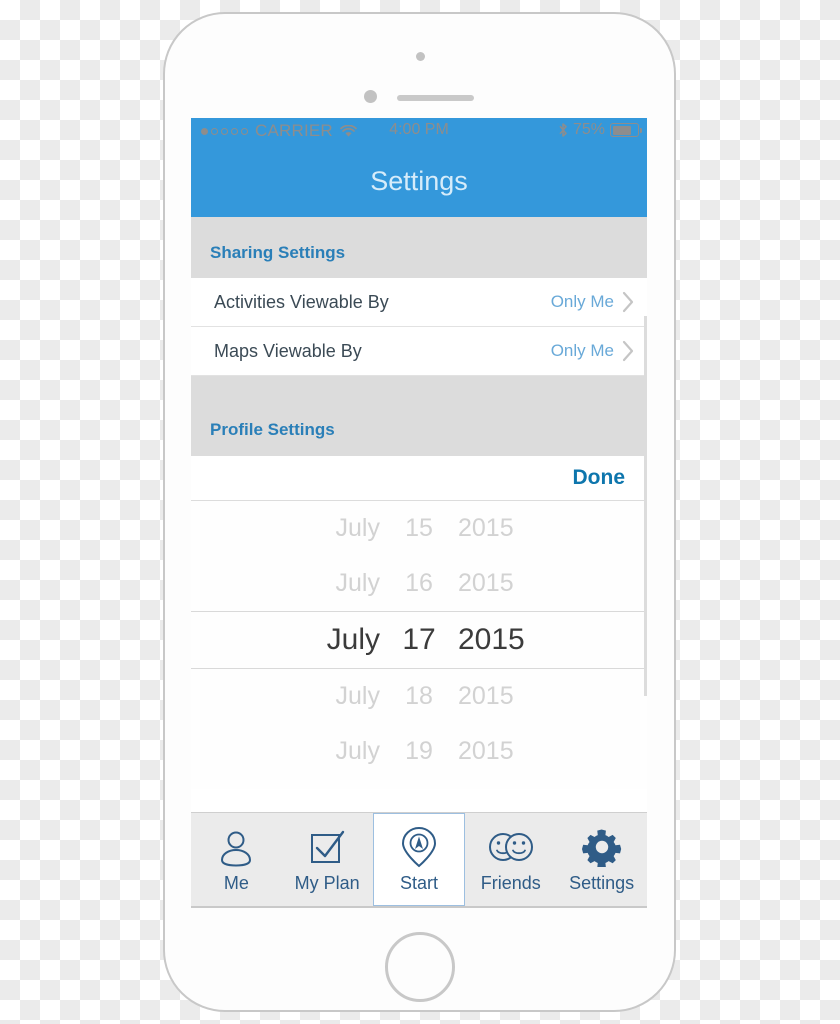 The width and height of the screenshot is (840, 1024). Describe the element at coordinates (645, 506) in the screenshot. I see `scrollbar` at that location.